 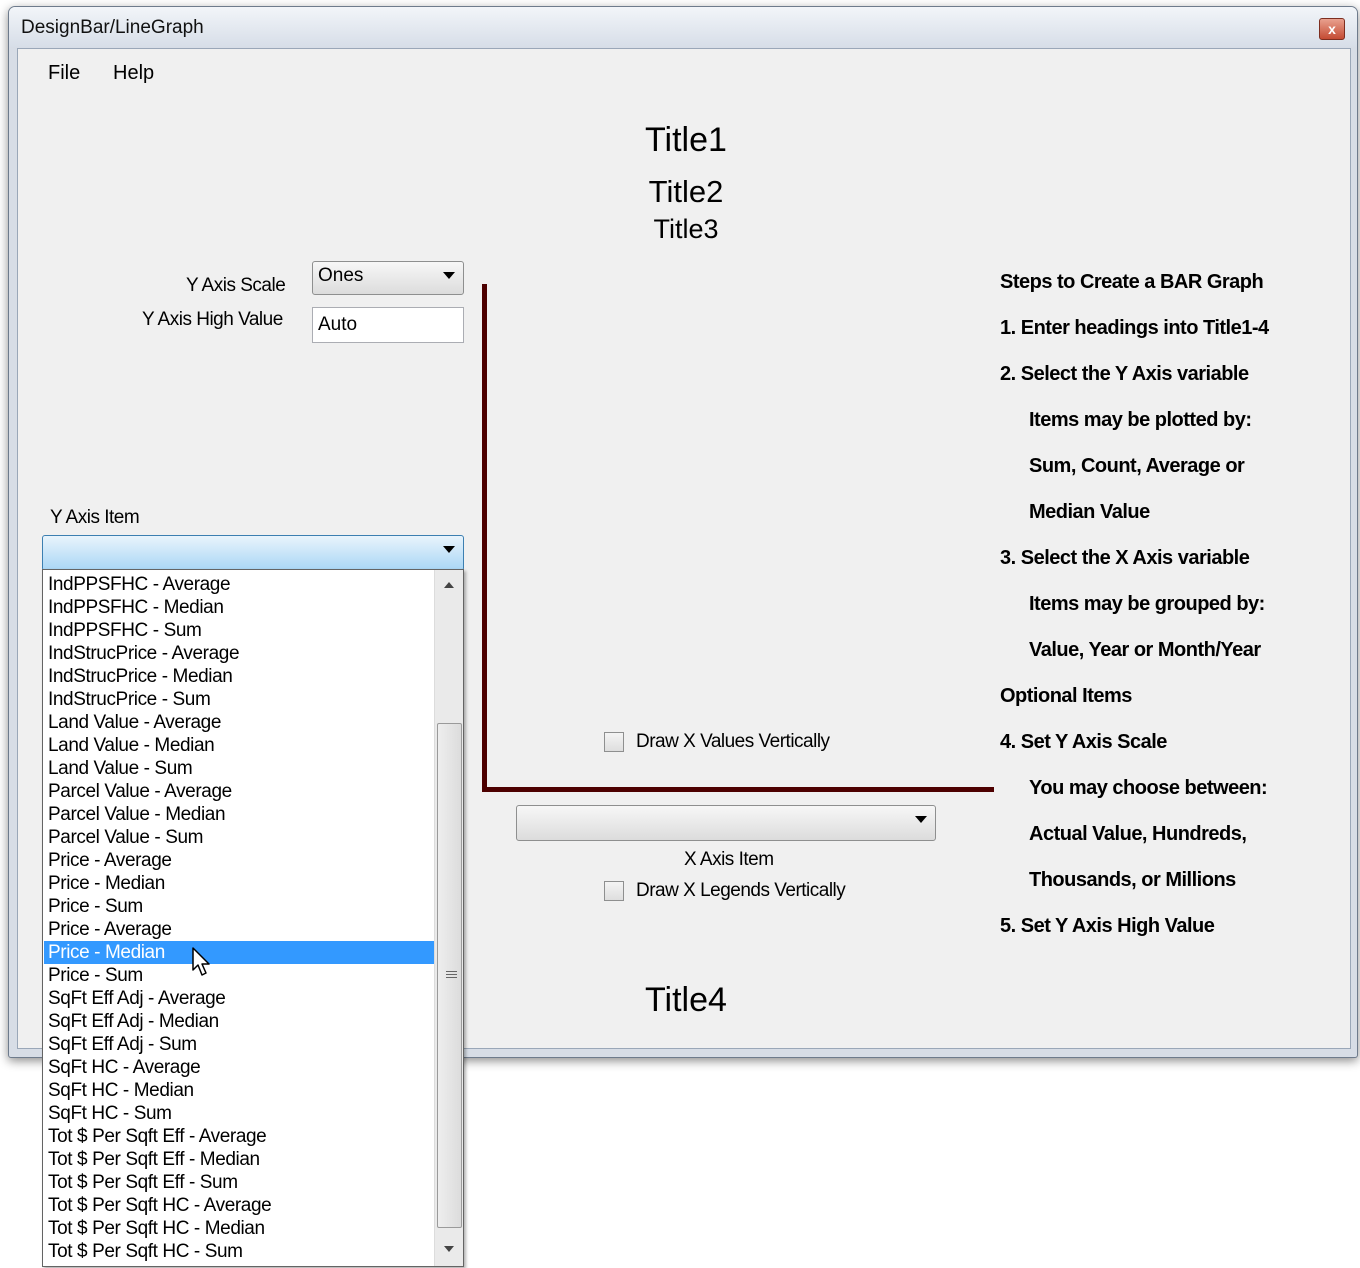 What do you see at coordinates (239, 1159) in the screenshot?
I see `dropdown-list-item: Tot $ Per Sqft Eff - Median` at bounding box center [239, 1159].